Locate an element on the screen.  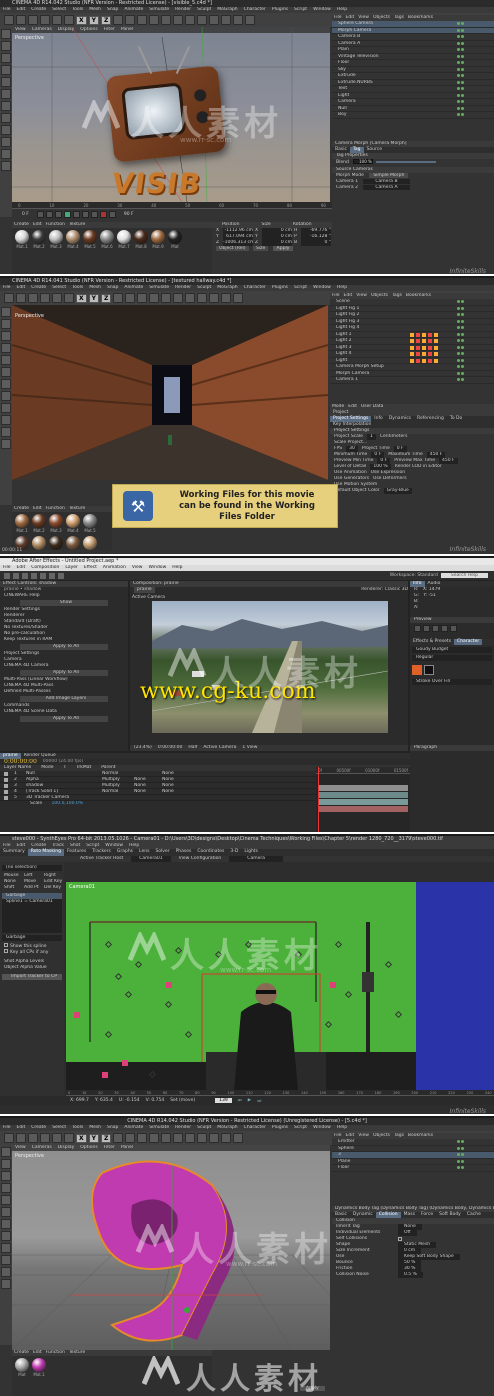
polygons-mode-icon is located at coordinates (6, 94).